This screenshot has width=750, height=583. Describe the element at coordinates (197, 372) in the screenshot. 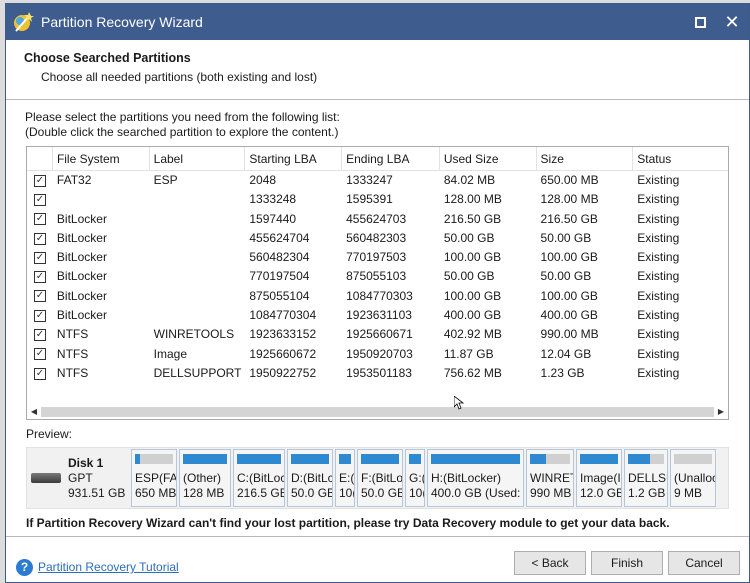

I see `cell-label: DELLSUPPORT` at that location.